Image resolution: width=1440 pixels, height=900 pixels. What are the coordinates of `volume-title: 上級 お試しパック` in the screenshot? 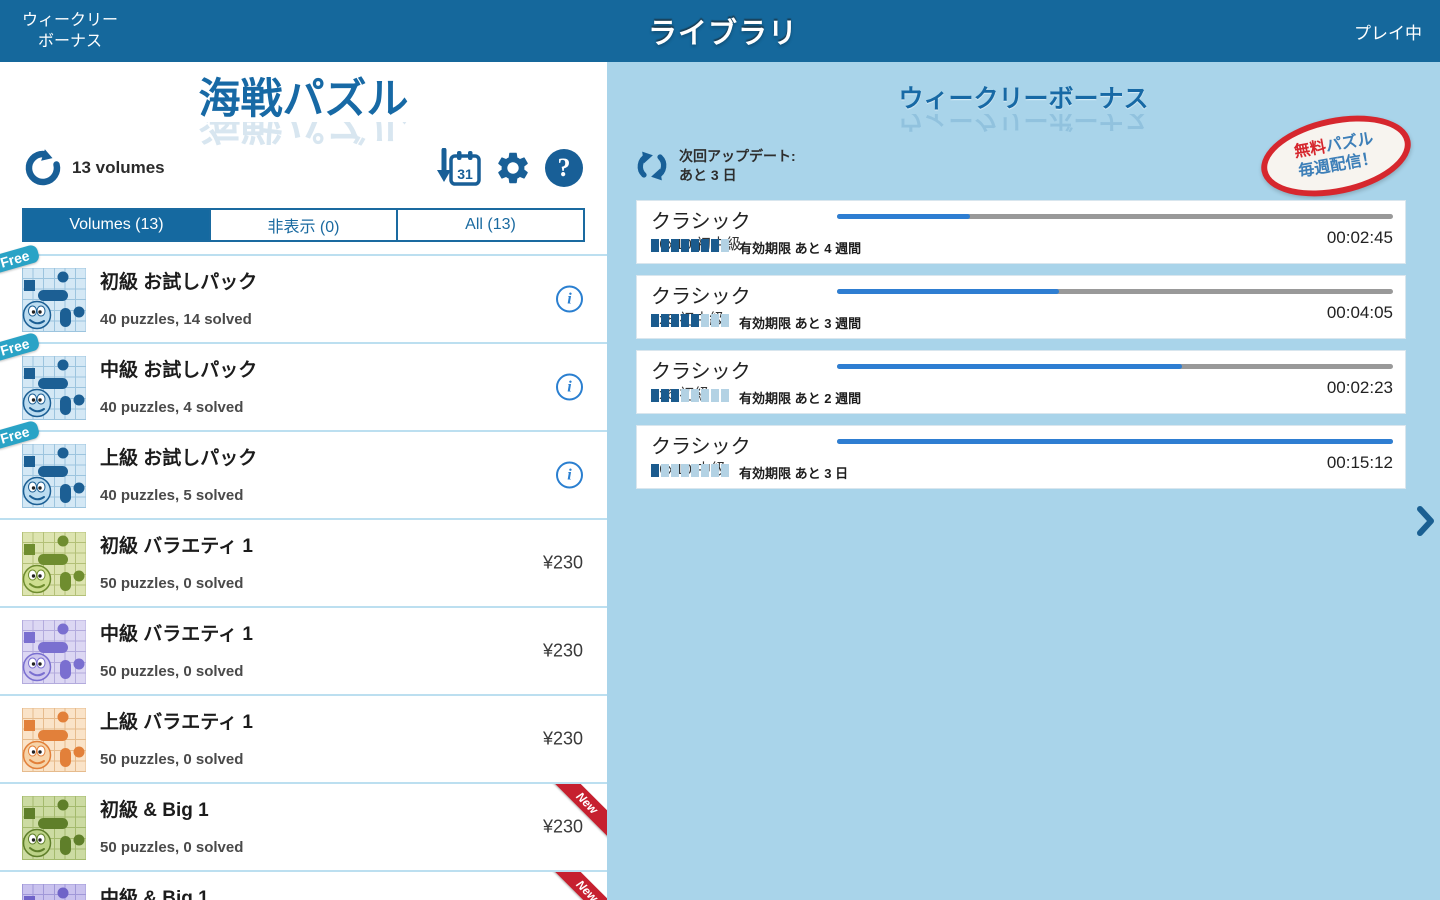 It's located at (179, 458).